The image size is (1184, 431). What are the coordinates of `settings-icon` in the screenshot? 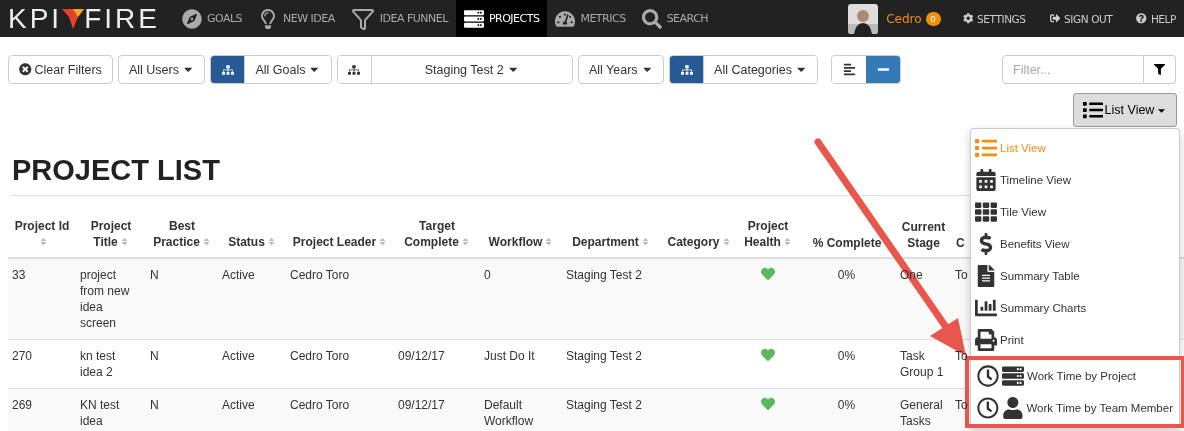 It's located at (968, 18).